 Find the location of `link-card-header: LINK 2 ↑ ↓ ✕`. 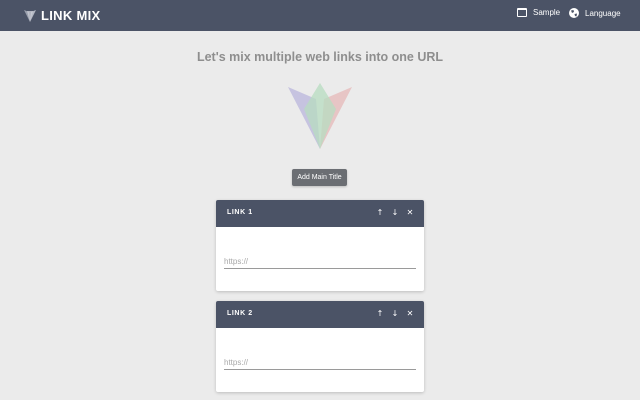

link-card-header: LINK 2 ↑ ↓ ✕ is located at coordinates (320, 314).